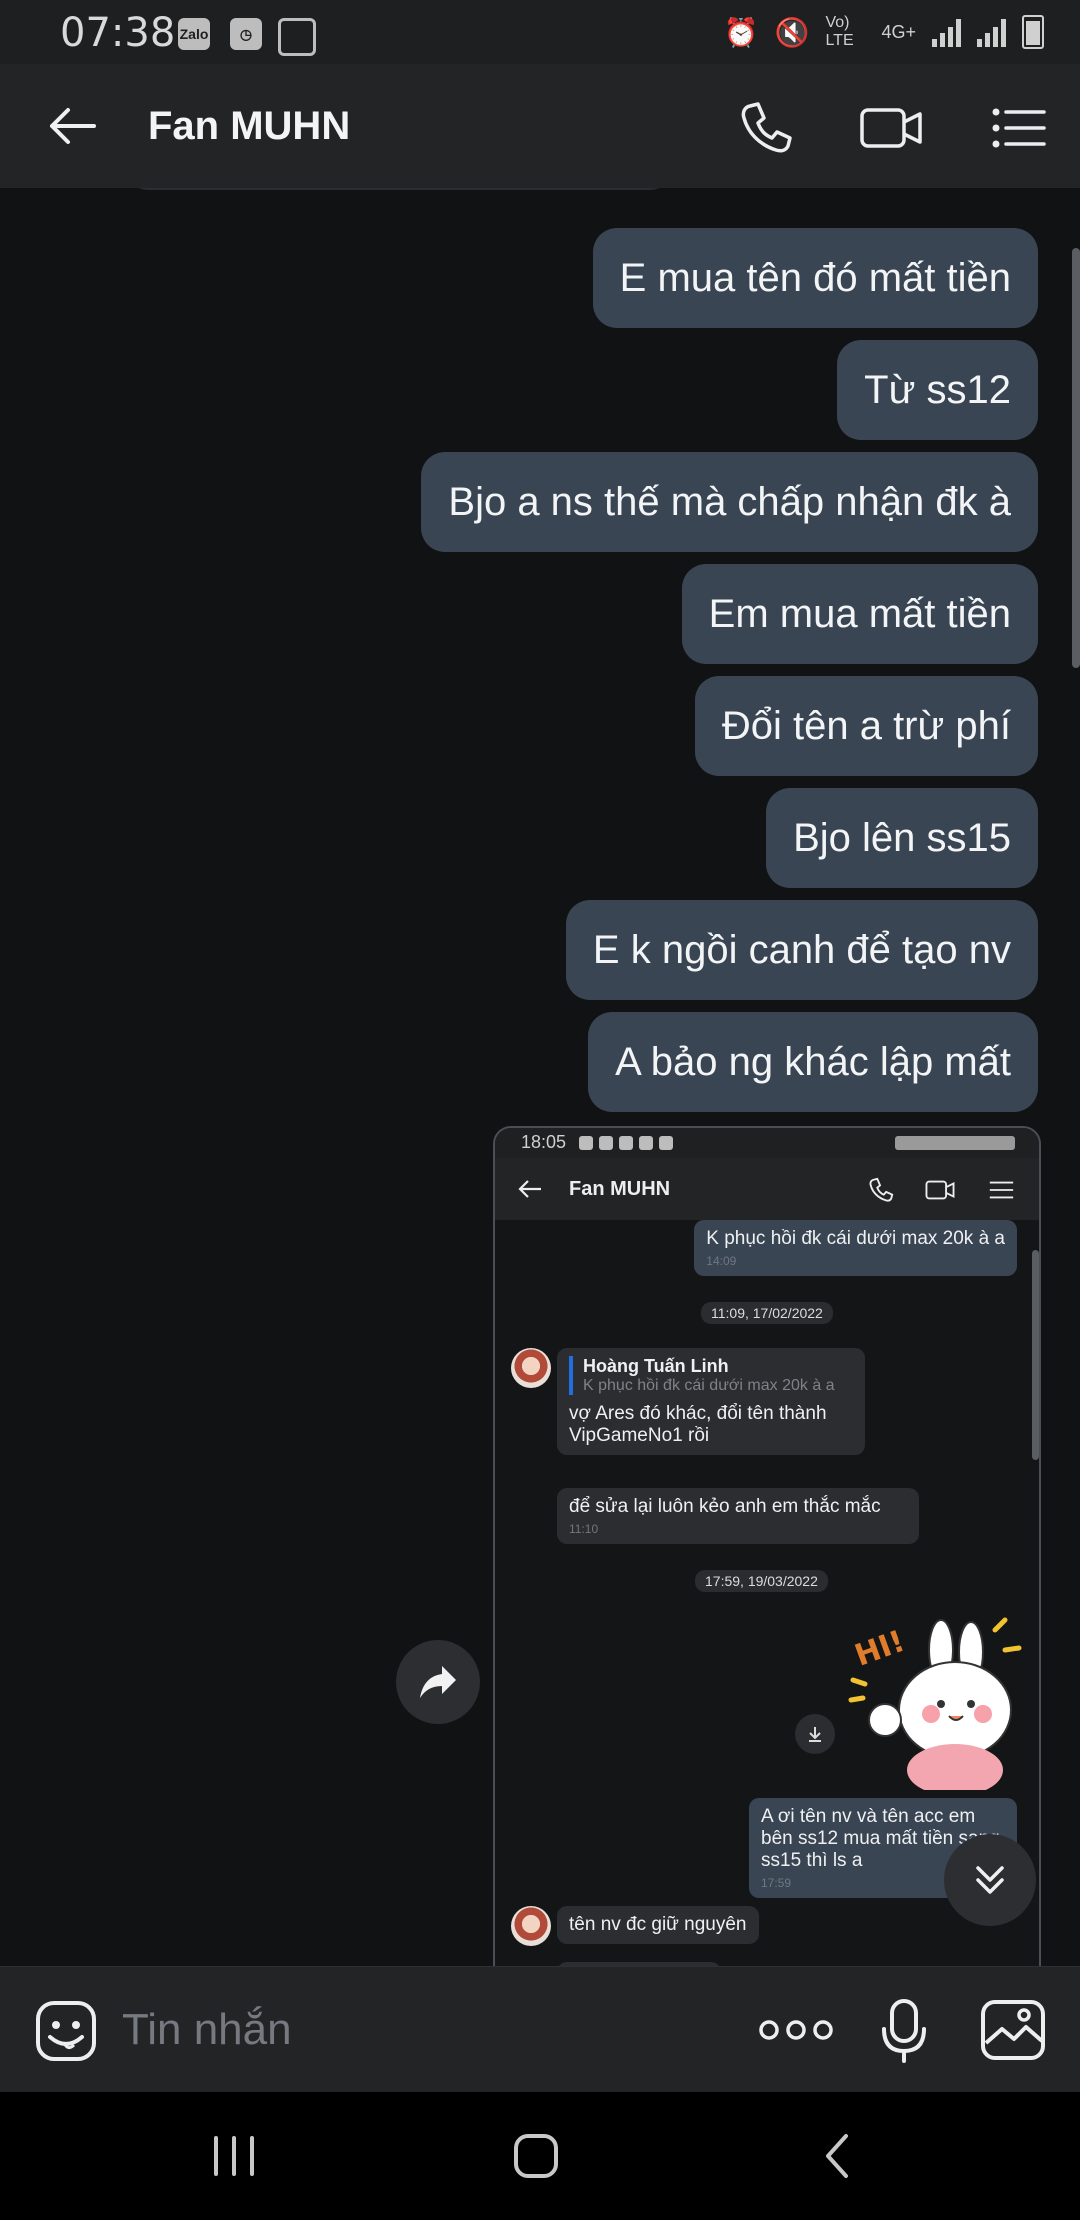  What do you see at coordinates (66, 2031) in the screenshot?
I see `sticker-emoji-icon` at bounding box center [66, 2031].